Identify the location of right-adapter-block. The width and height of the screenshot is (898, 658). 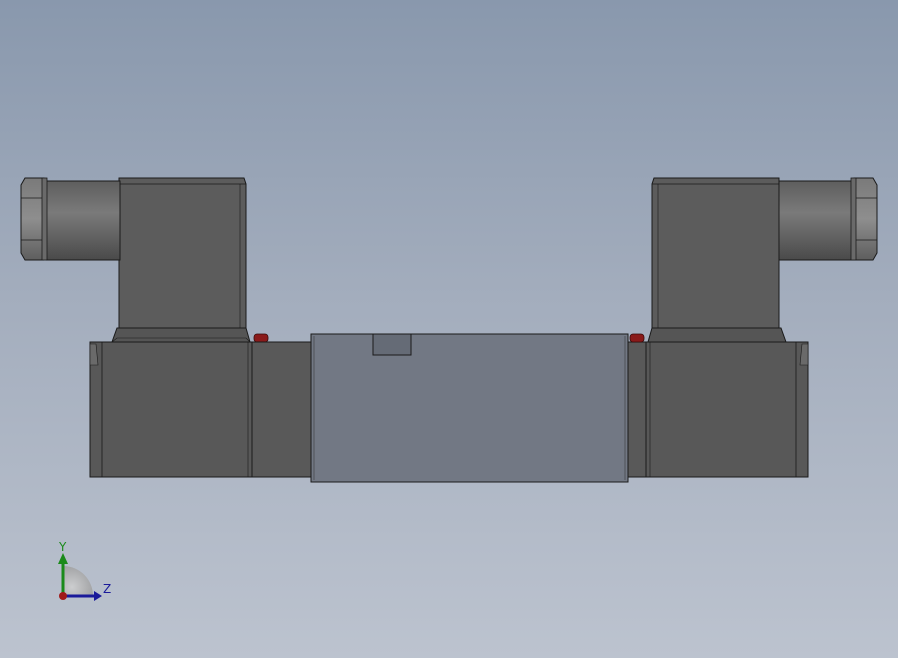
(638, 409).